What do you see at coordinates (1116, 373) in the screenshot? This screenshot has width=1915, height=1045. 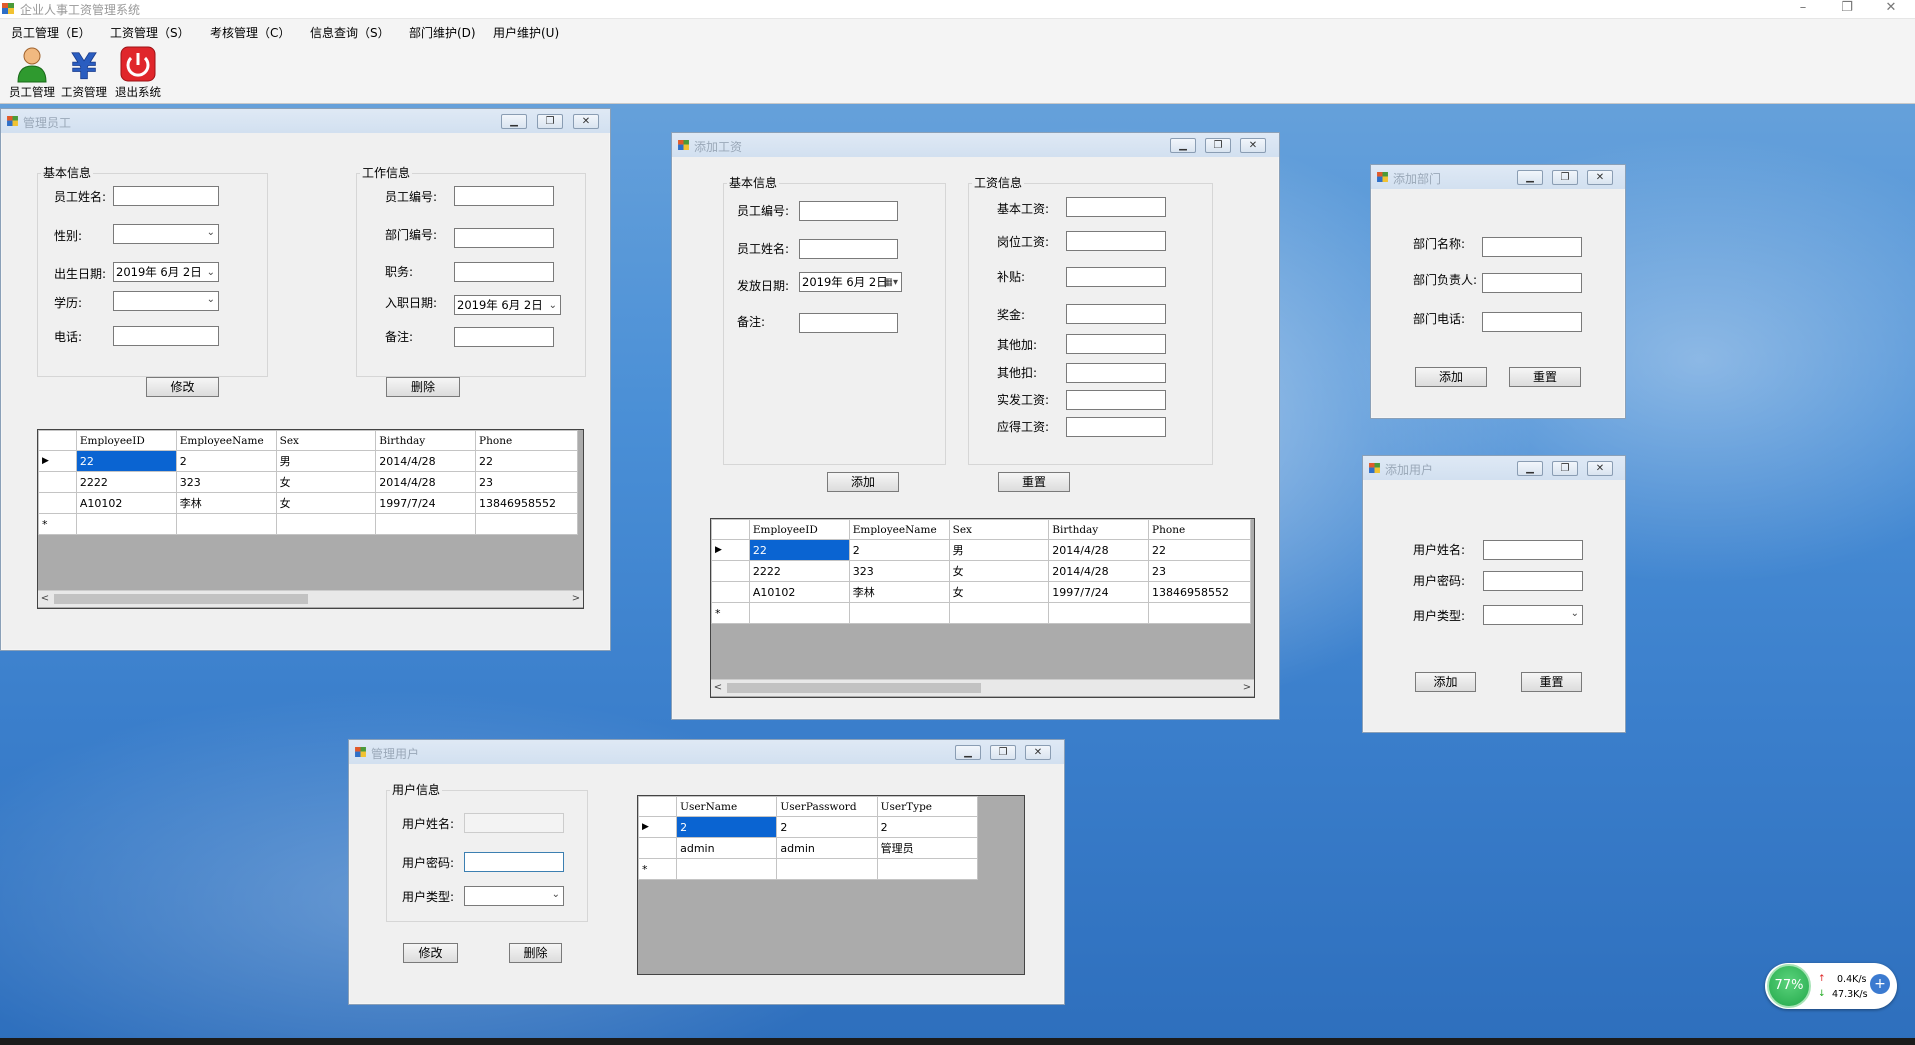 I see `other-deduct-input` at bounding box center [1116, 373].